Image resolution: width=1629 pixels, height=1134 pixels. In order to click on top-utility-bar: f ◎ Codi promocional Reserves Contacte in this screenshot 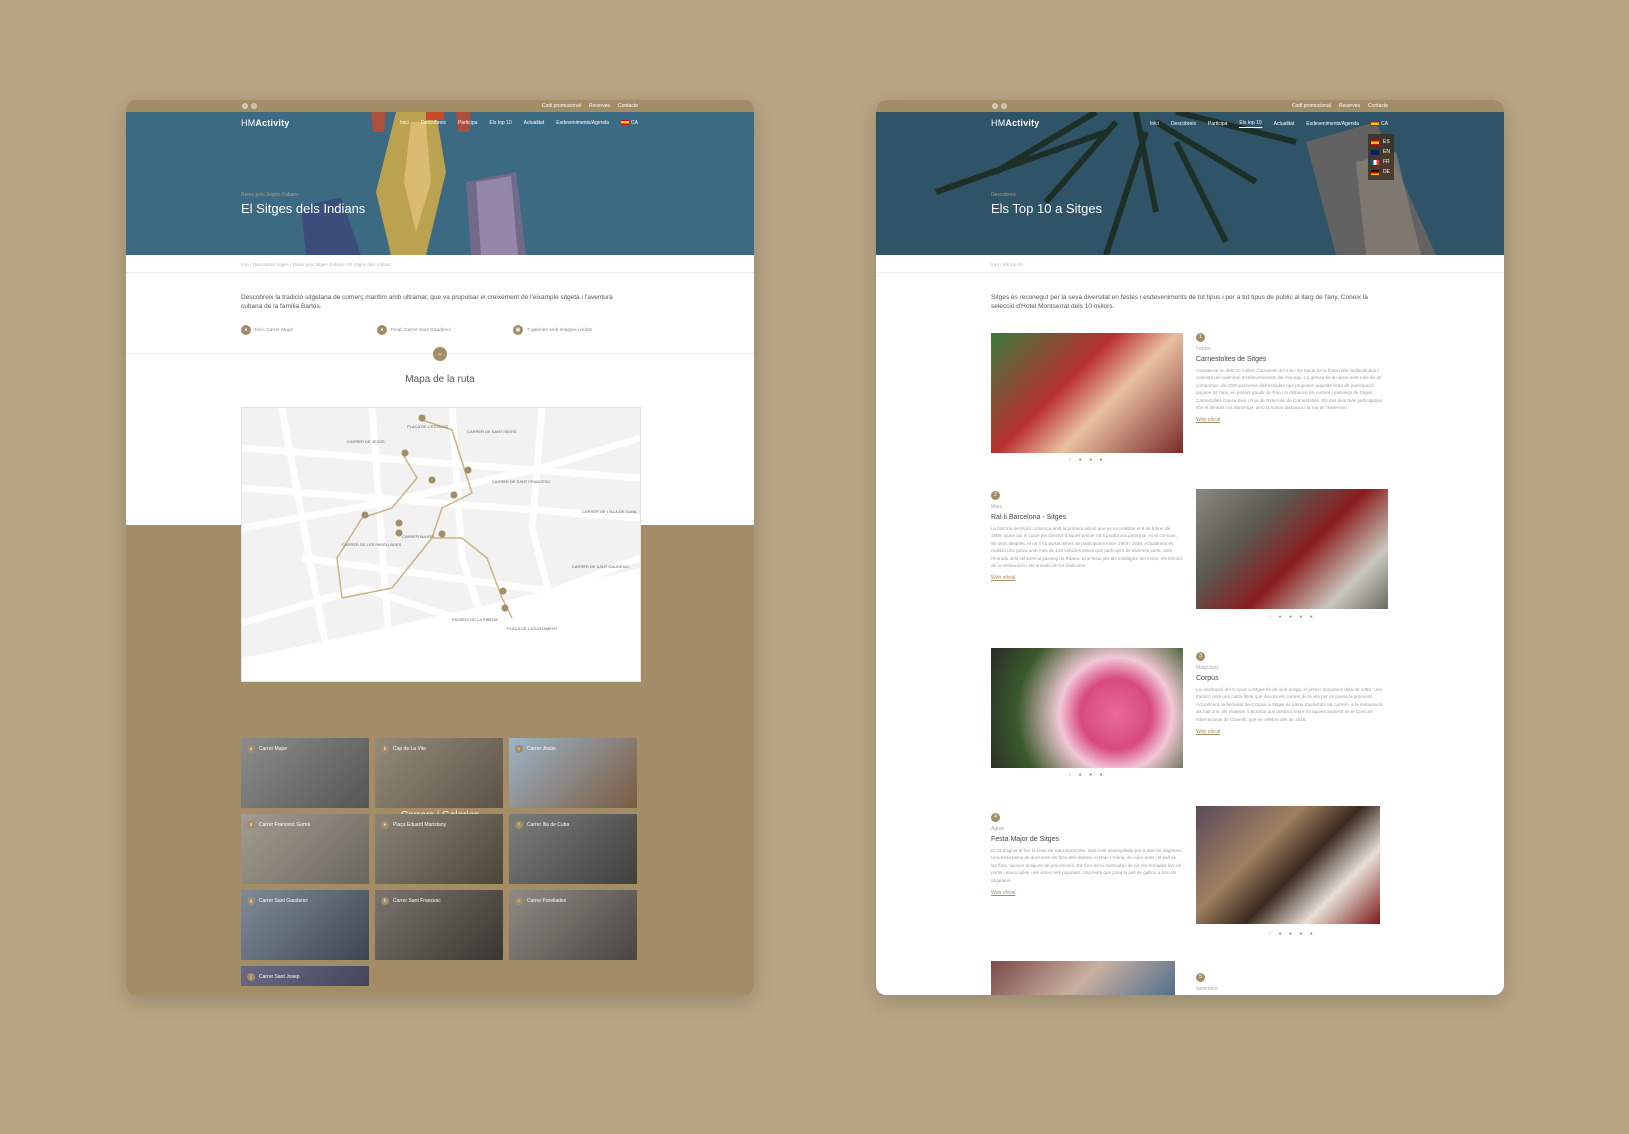, I will do `click(1190, 106)`.